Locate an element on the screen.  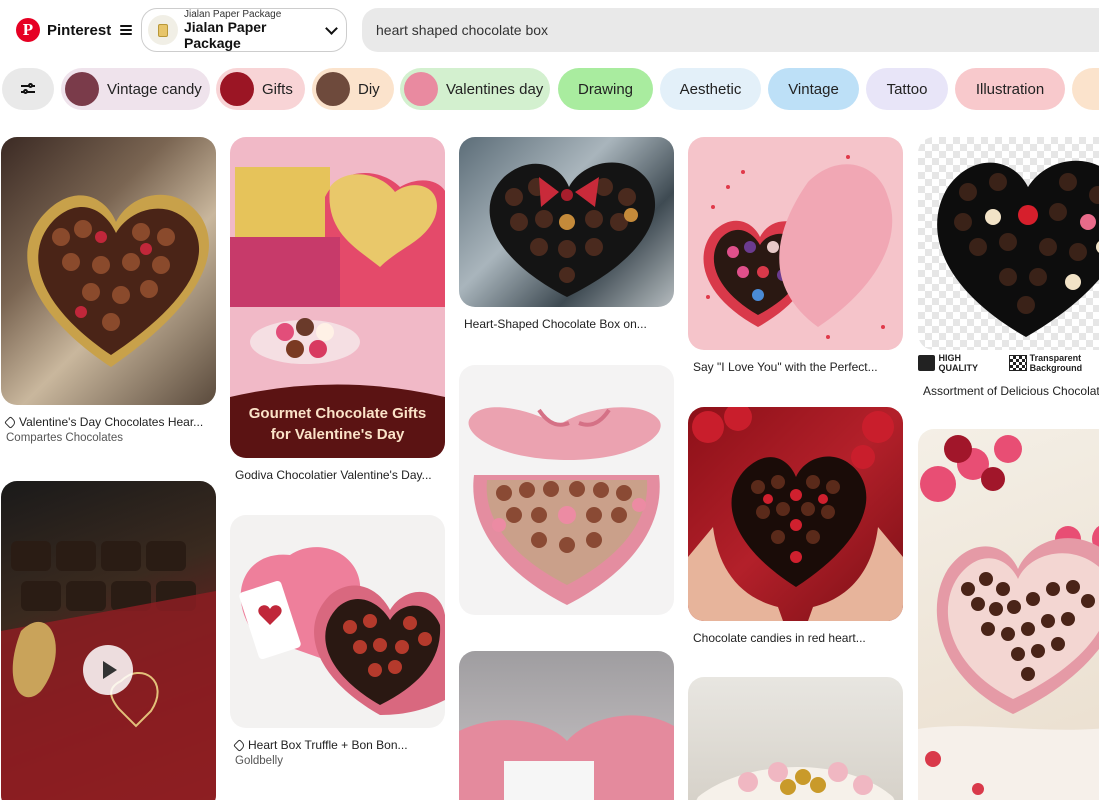
chocolate-roses-illustration is located at coordinates (795, 781).